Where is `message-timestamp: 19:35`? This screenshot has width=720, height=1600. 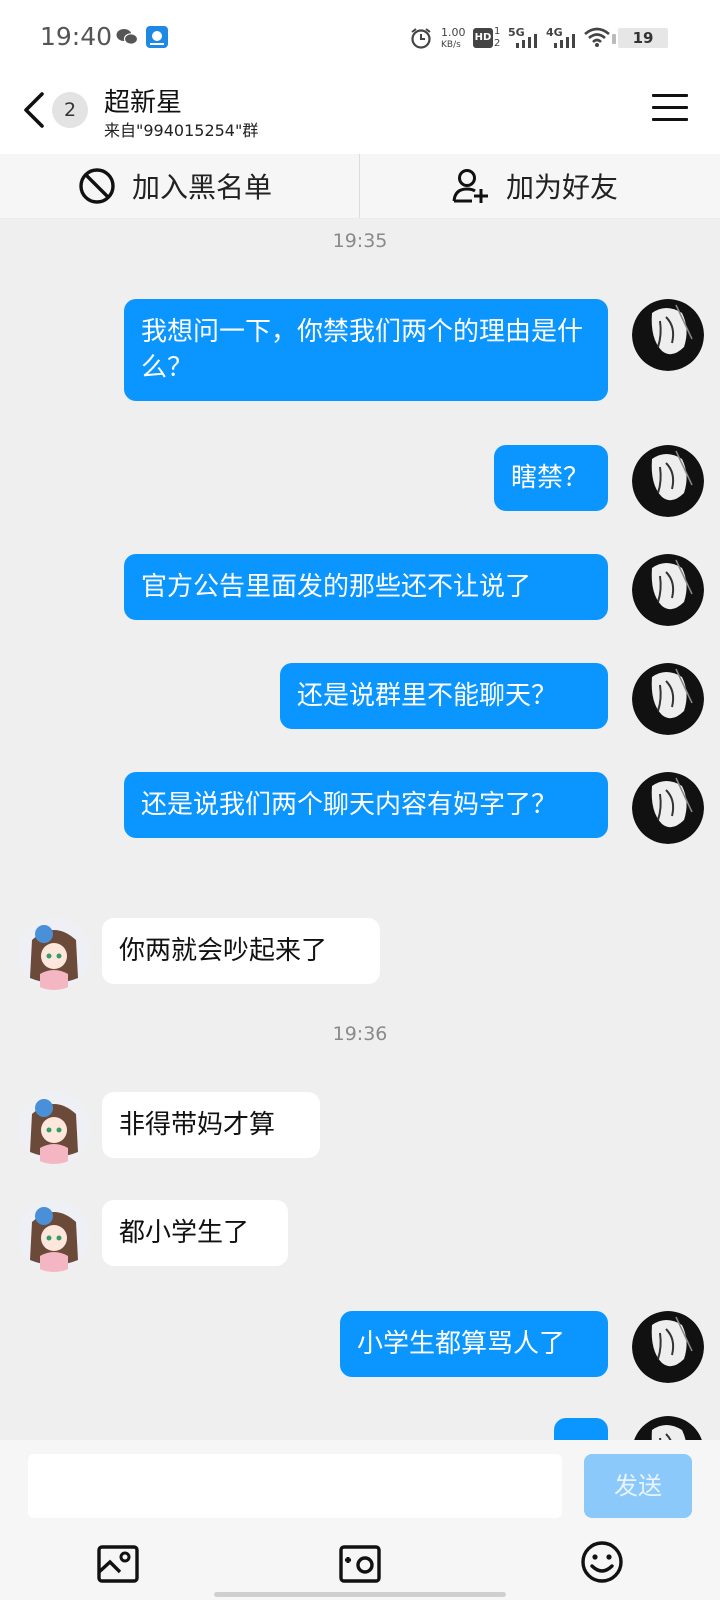 message-timestamp: 19:35 is located at coordinates (360, 241).